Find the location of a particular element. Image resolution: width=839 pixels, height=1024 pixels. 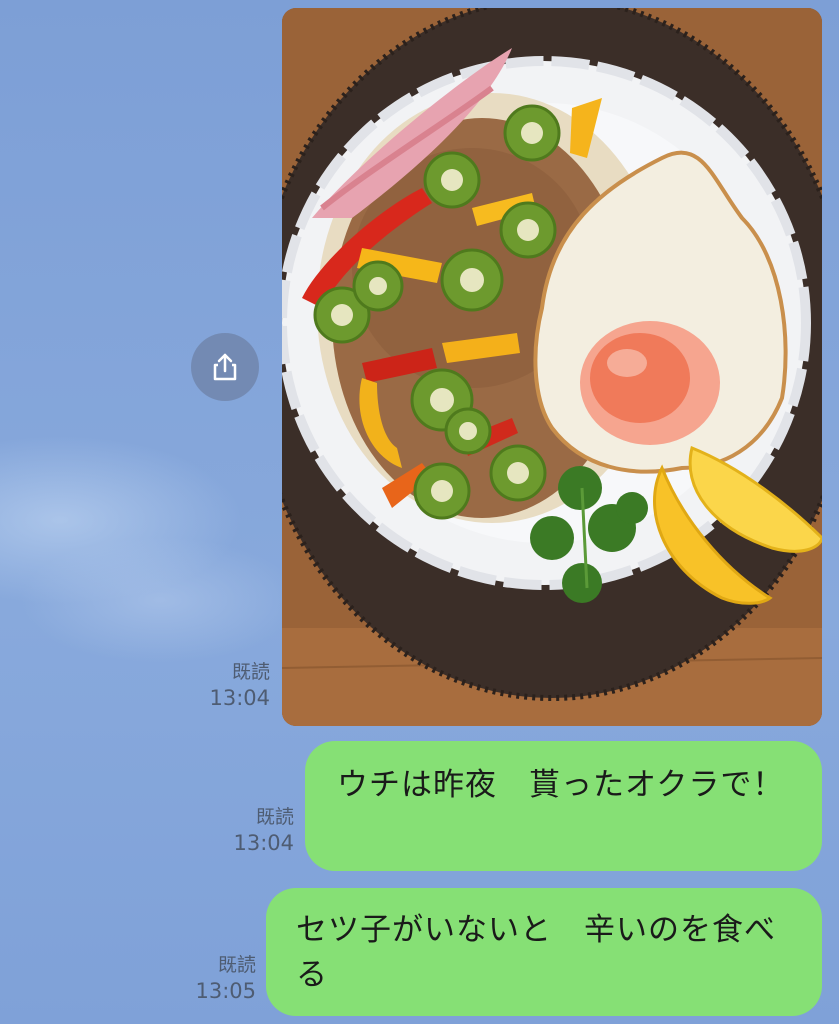

sent-message-bubble: ウチは昨夜 貰ったオクラで！ is located at coordinates (563, 806).